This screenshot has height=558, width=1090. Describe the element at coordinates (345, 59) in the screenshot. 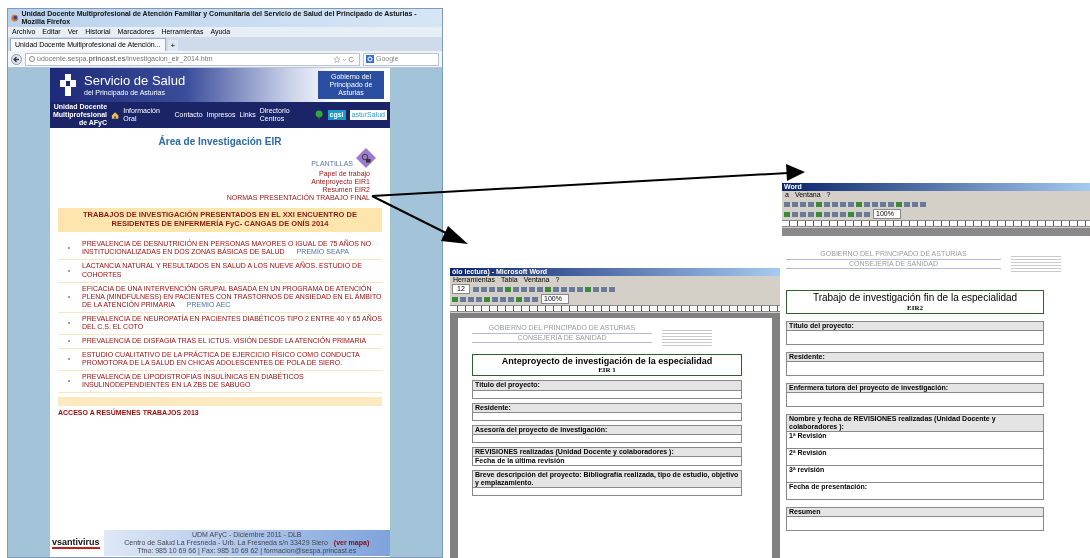

I see `star-reload-icon` at that location.